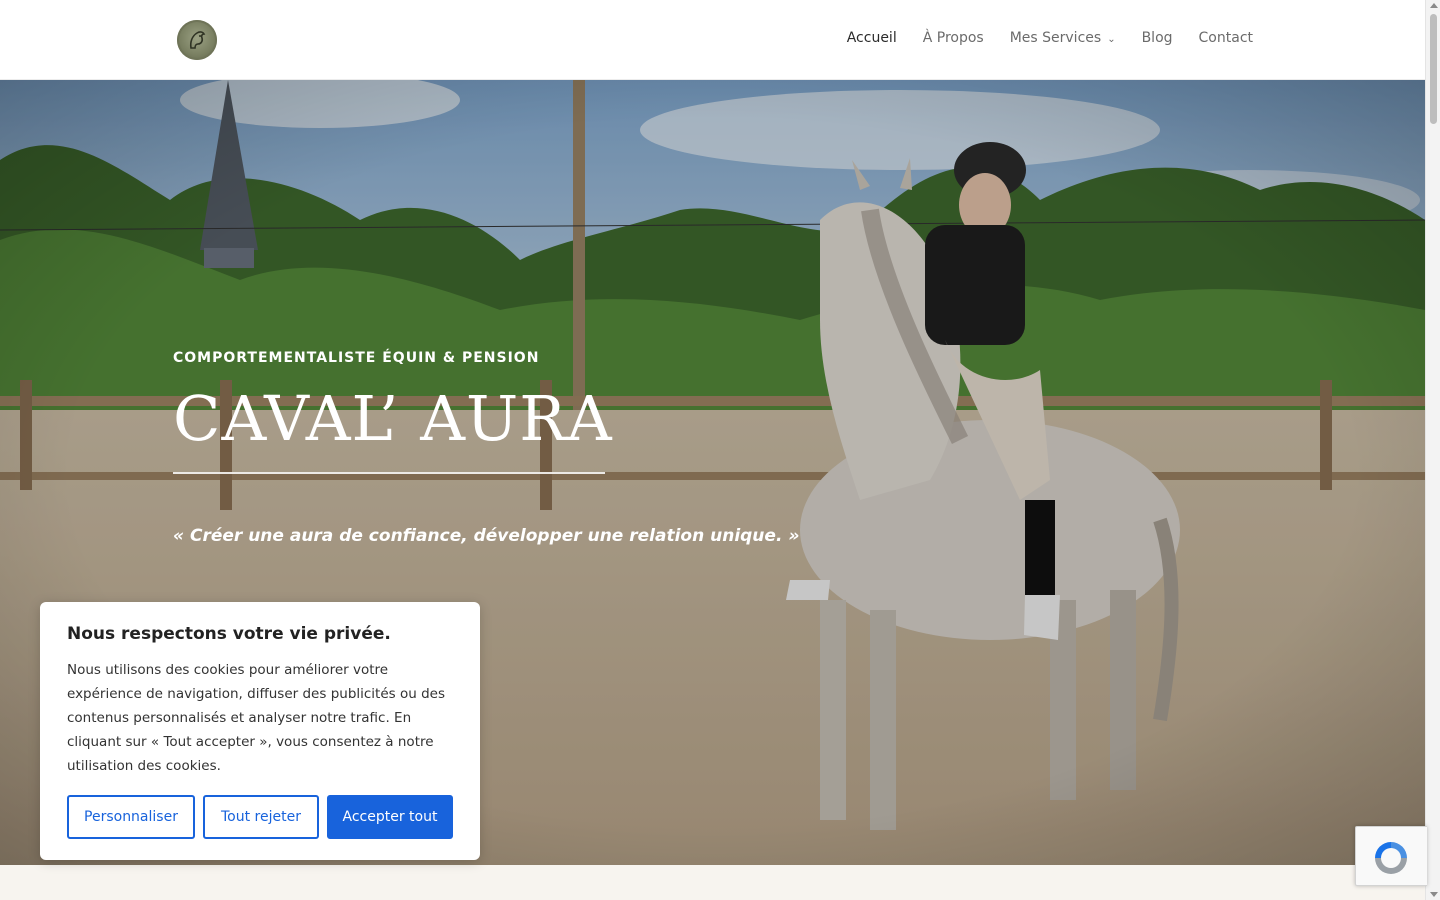 This screenshot has height=900, width=1440. I want to click on nav-item-mes-services: Mes Services ⌄, so click(1063, 38).